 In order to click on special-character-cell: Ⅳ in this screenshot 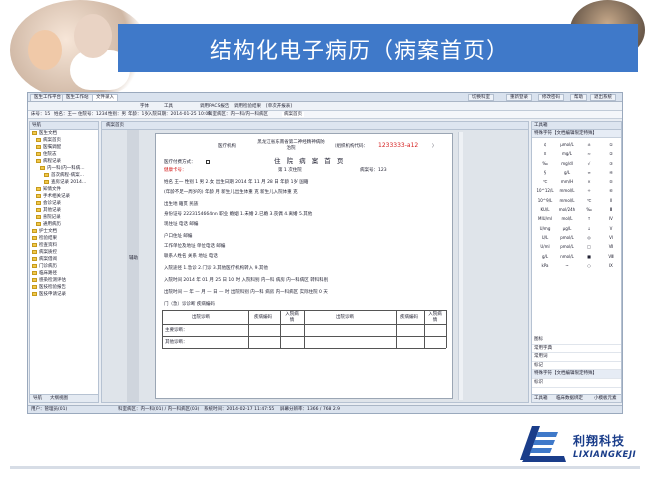, I will do `click(611, 218)`.